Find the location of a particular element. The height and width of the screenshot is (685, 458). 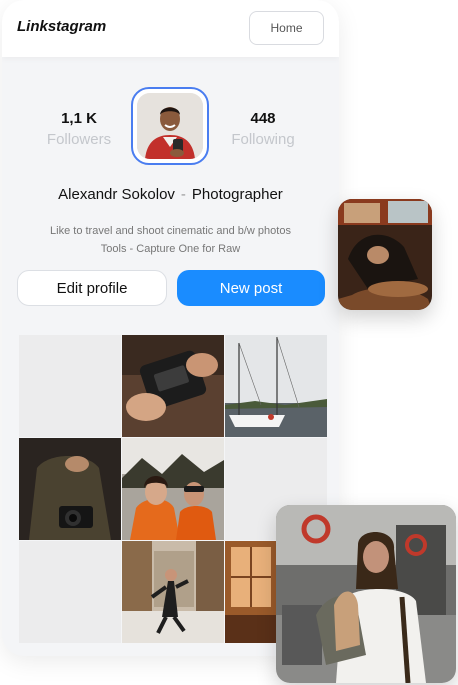

camera-hands-photo is located at coordinates (173, 386).